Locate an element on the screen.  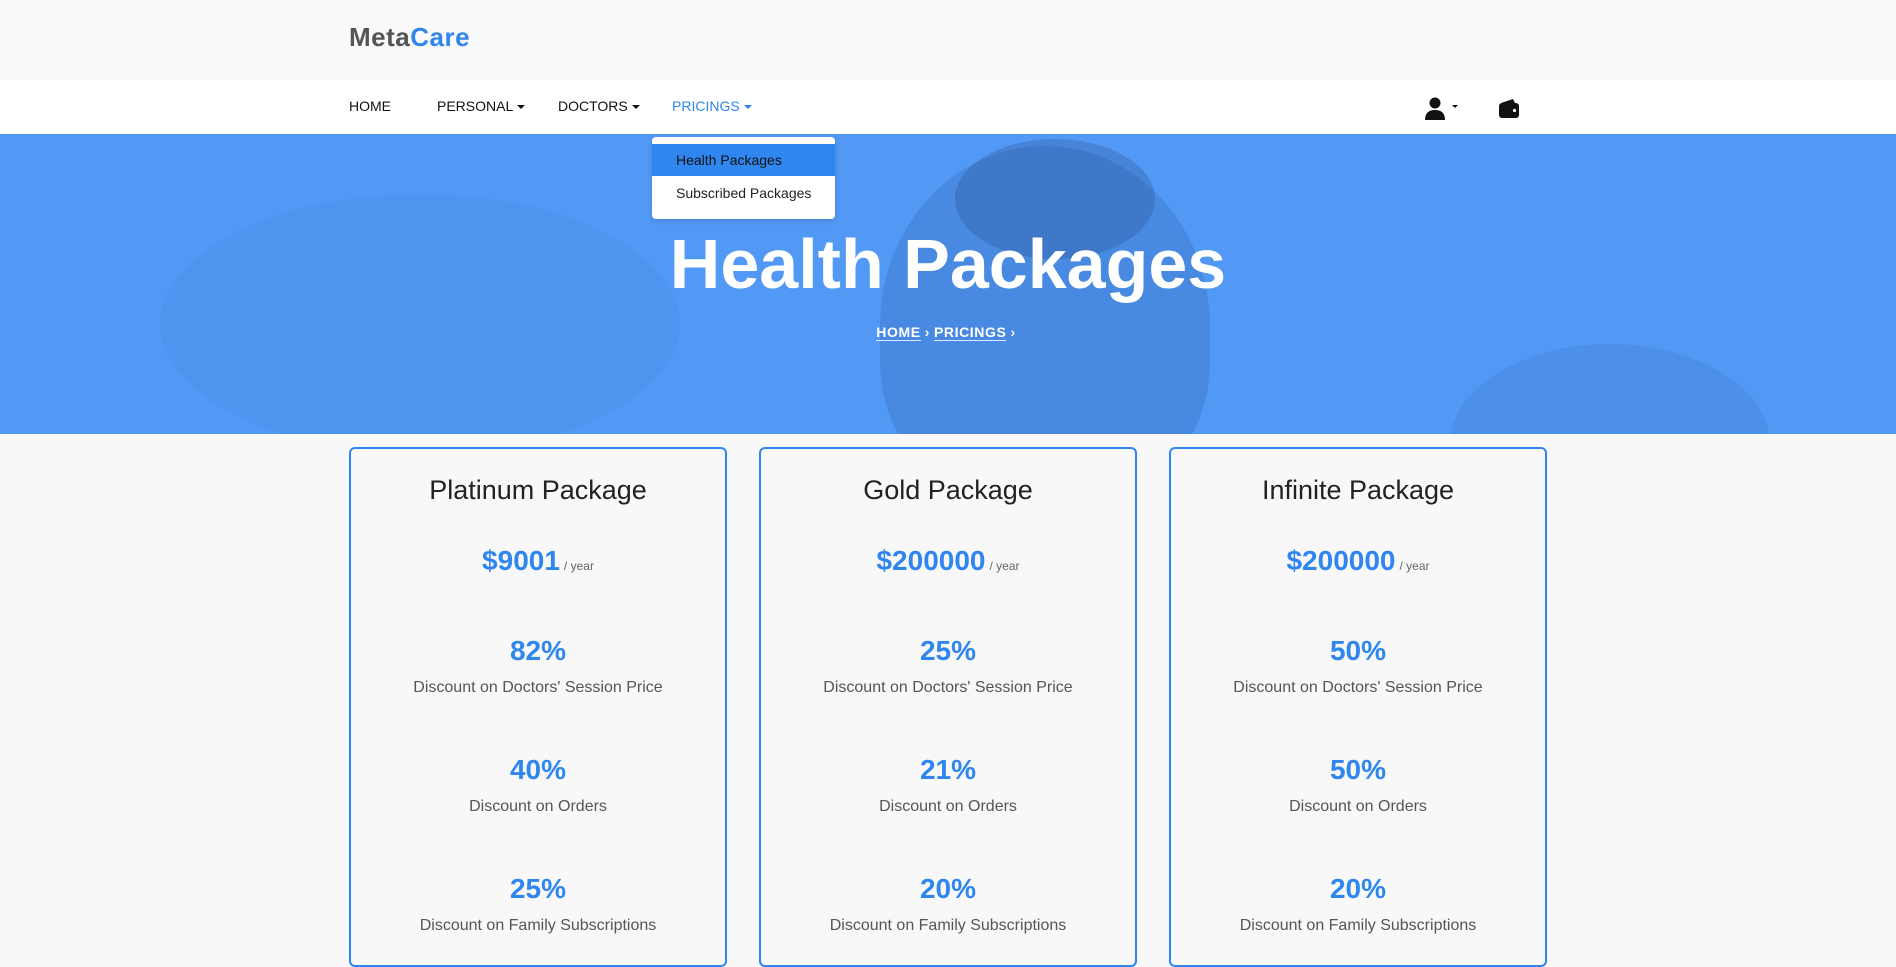
logo: MetaCare is located at coordinates (409, 37).